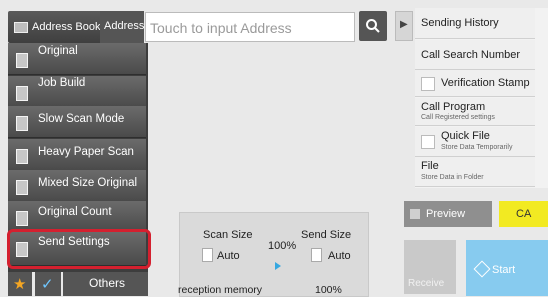 The image size is (548, 297). I want to click on receive-button: Receive, so click(430, 267).